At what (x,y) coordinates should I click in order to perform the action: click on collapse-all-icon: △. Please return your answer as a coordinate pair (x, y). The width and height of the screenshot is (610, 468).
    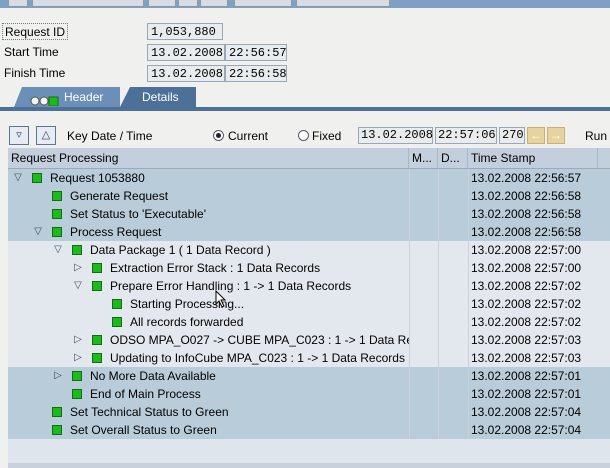
    Looking at the image, I should click on (46, 135).